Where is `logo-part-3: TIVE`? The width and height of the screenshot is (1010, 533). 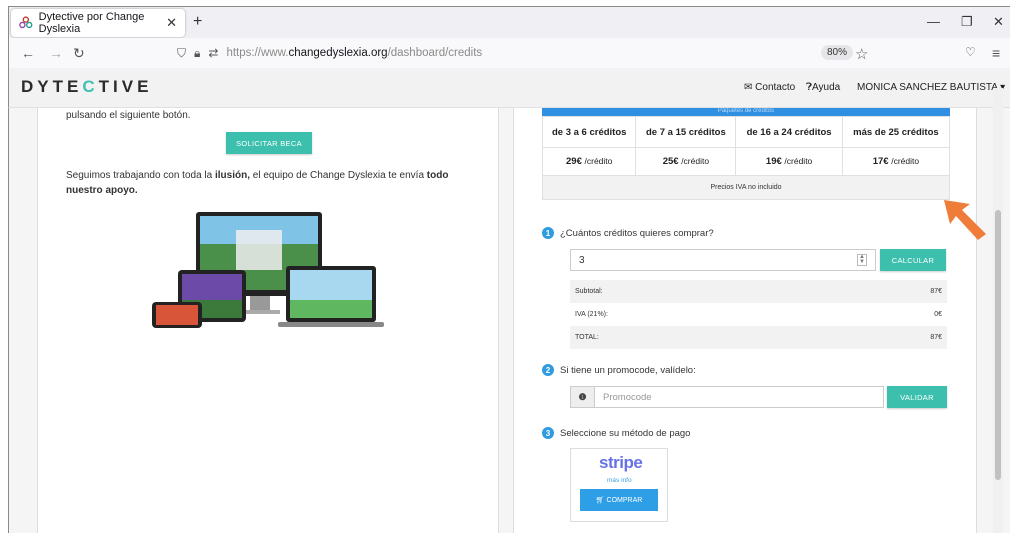
logo-part-3: TIVE is located at coordinates (125, 86).